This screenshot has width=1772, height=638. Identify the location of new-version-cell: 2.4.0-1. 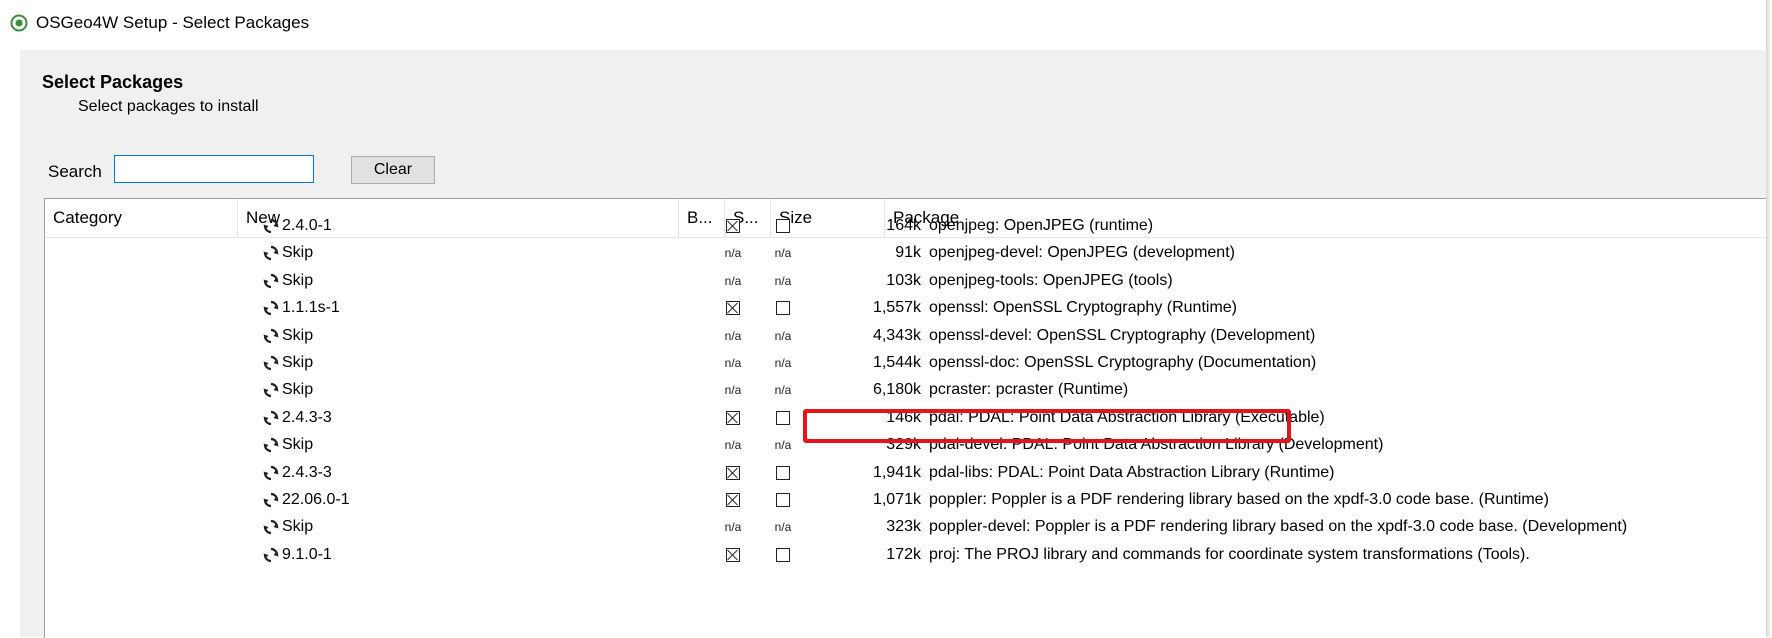
(473, 226).